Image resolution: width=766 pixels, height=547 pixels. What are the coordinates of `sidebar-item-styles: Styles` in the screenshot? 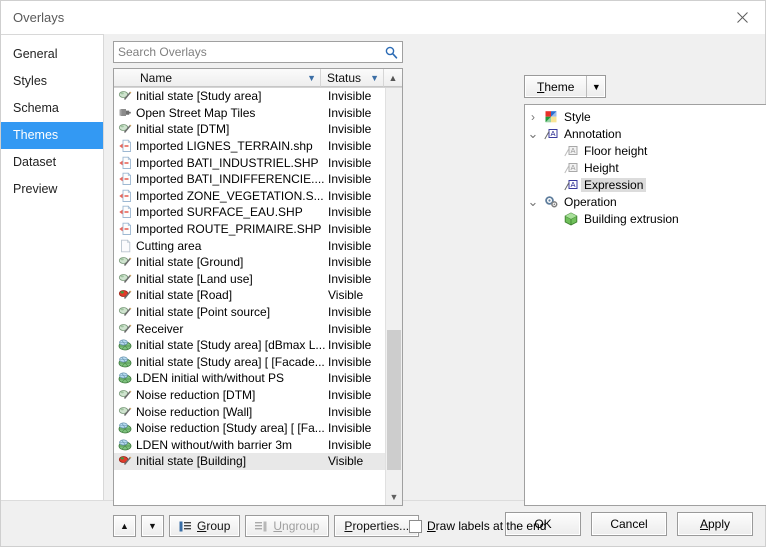 It's located at (52, 81).